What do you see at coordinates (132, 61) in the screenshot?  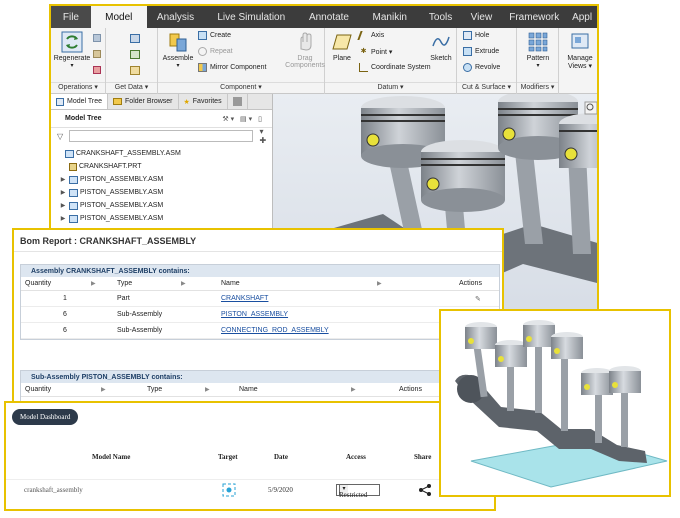 I see `group-get-data: Get Data ▾` at bounding box center [132, 61].